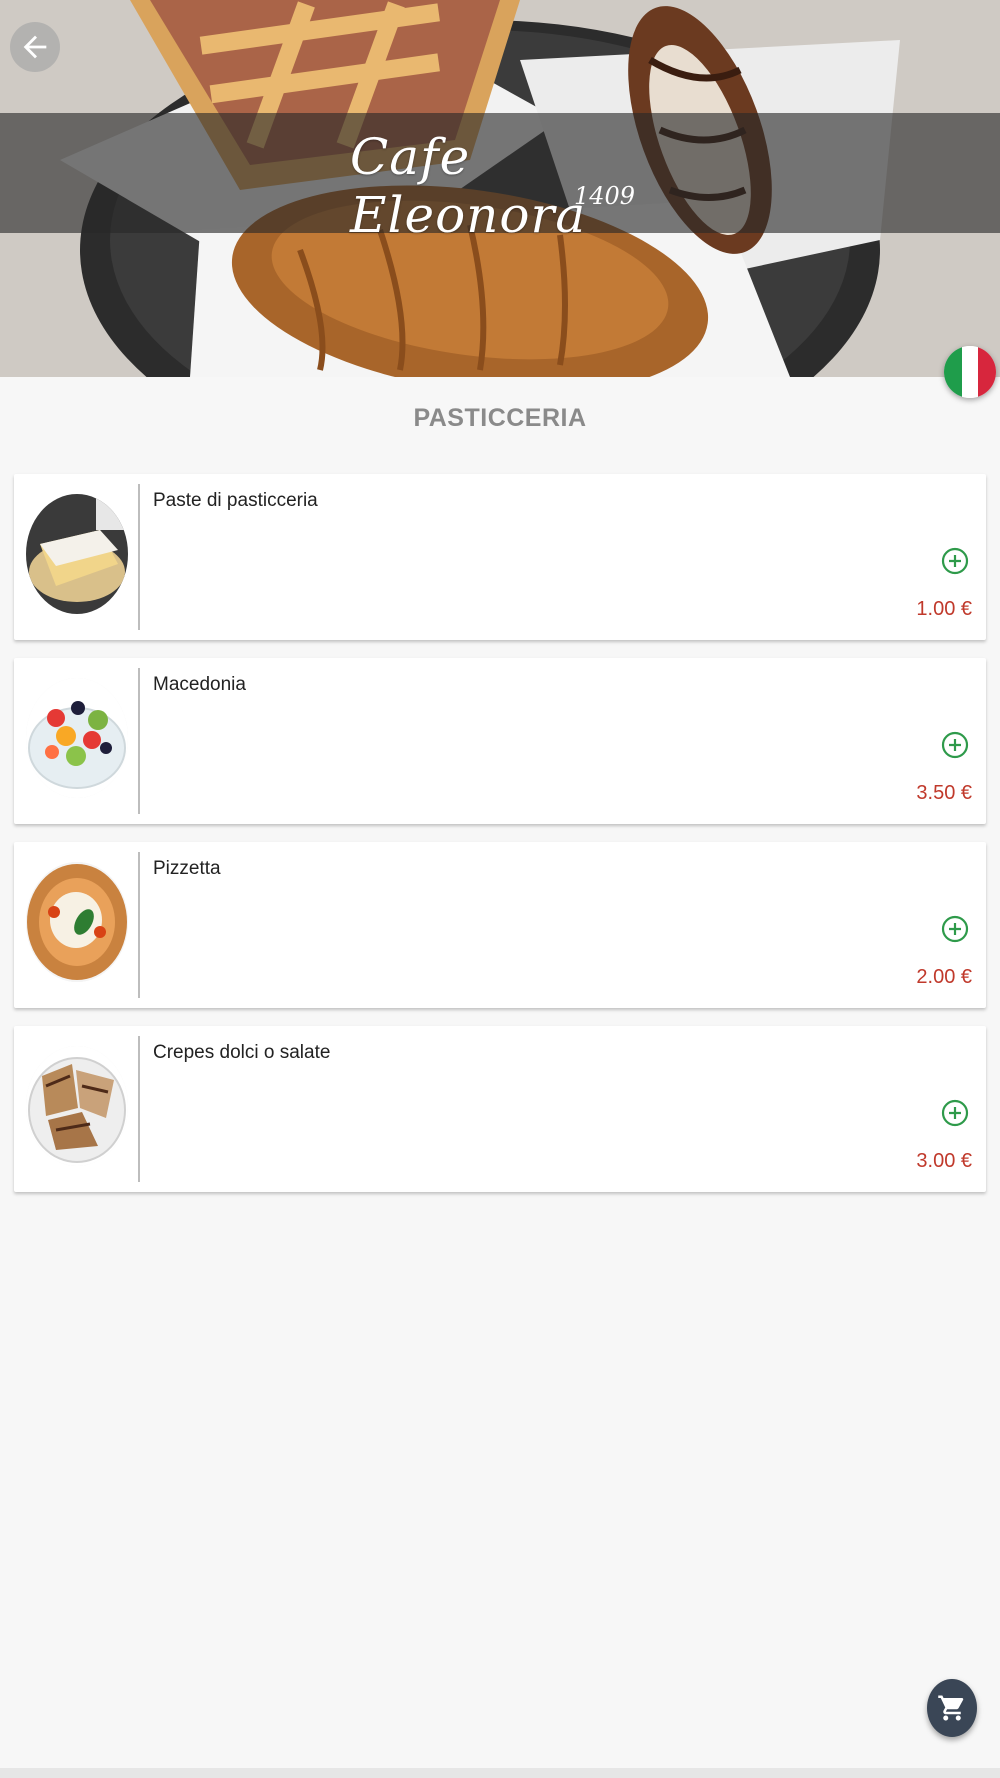 This screenshot has height=1778, width=1000. Describe the element at coordinates (187, 868) in the screenshot. I see `product-name: Pizzetta` at that location.